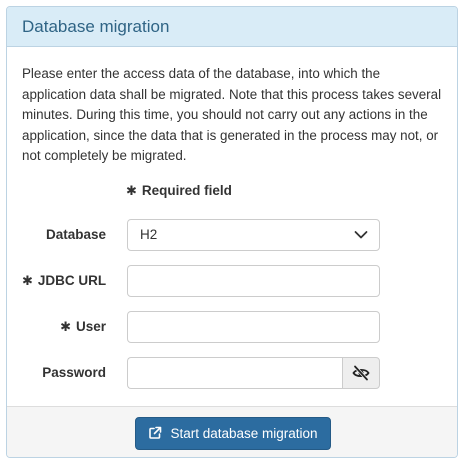  Describe the element at coordinates (244, 433) in the screenshot. I see `start-migration-label: Start database migration` at that location.